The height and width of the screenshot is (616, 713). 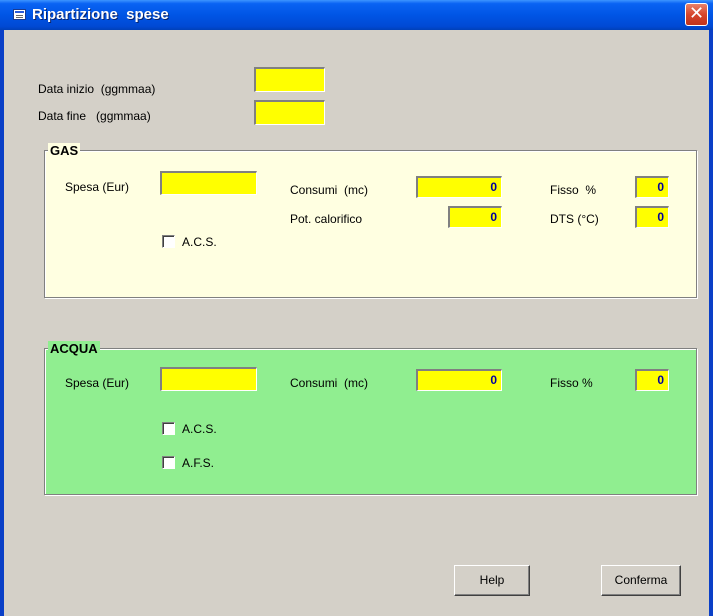 What do you see at coordinates (208, 379) in the screenshot?
I see `acqua-spesa-input` at bounding box center [208, 379].